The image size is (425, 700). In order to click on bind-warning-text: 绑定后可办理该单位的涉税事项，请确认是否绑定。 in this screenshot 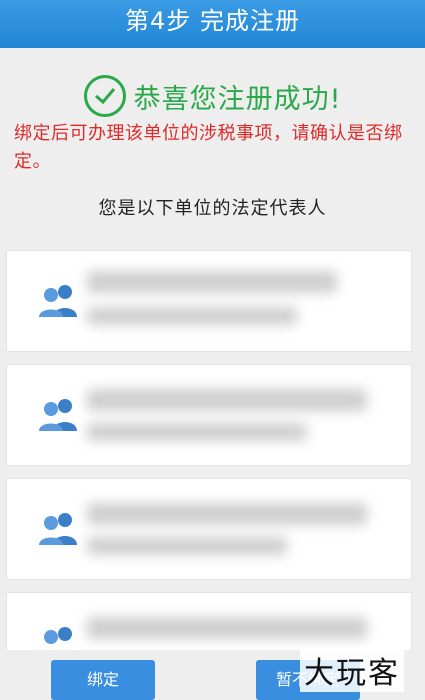, I will do `click(208, 147)`.